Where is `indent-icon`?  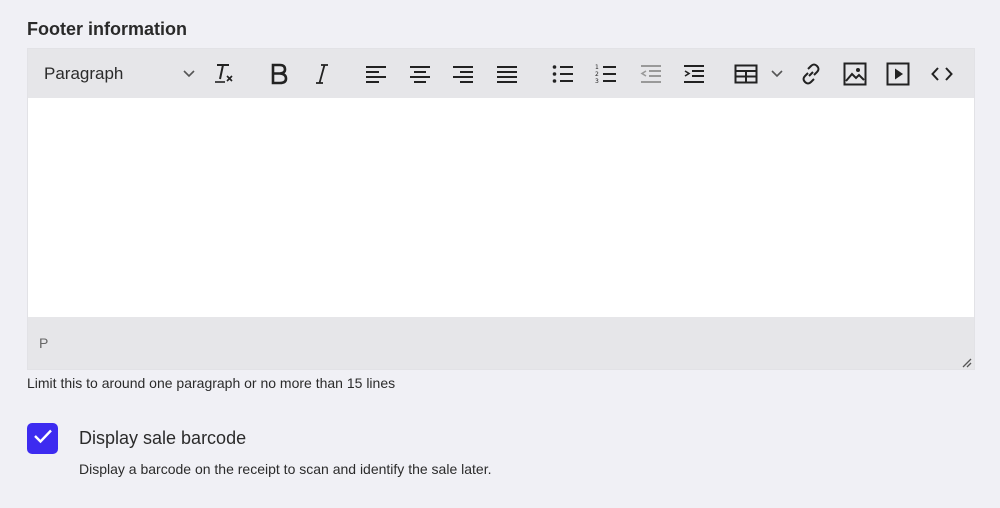 indent-icon is located at coordinates (694, 74).